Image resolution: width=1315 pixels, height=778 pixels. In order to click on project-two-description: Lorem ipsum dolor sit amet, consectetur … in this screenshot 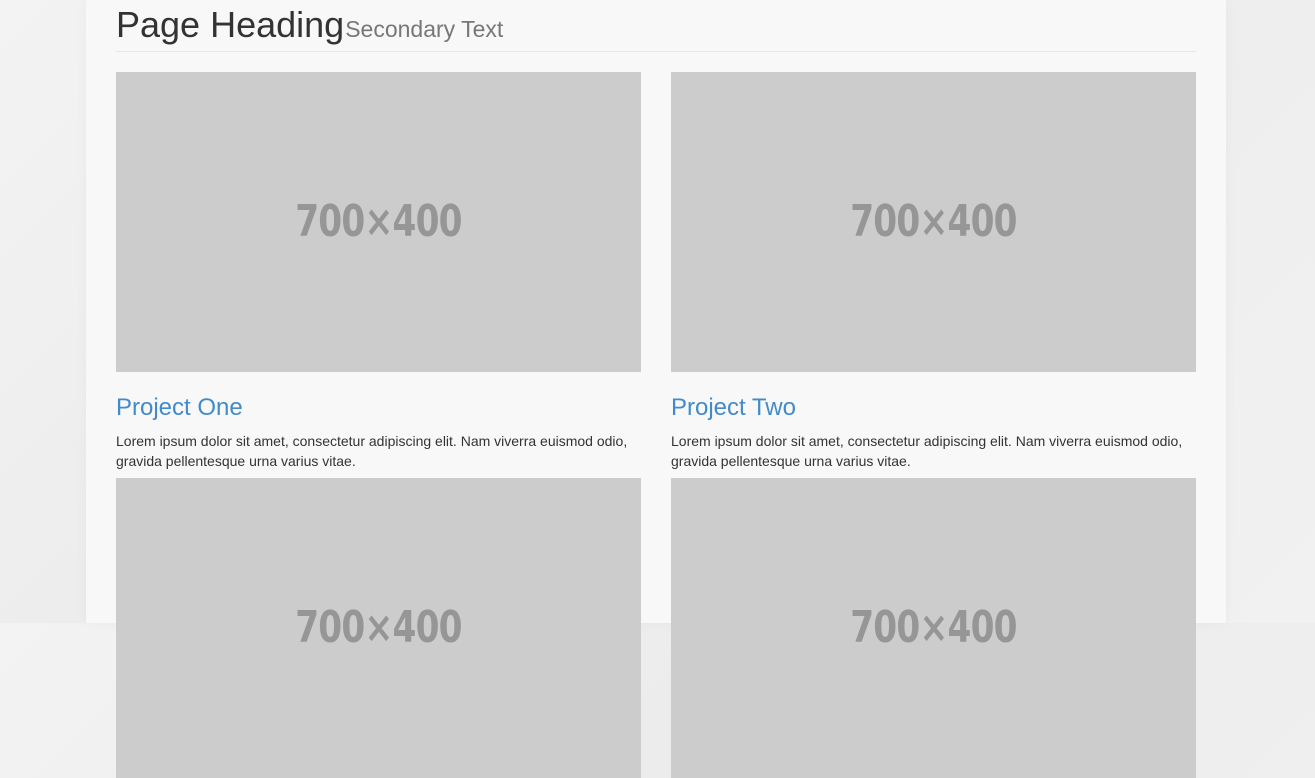, I will do `click(927, 451)`.